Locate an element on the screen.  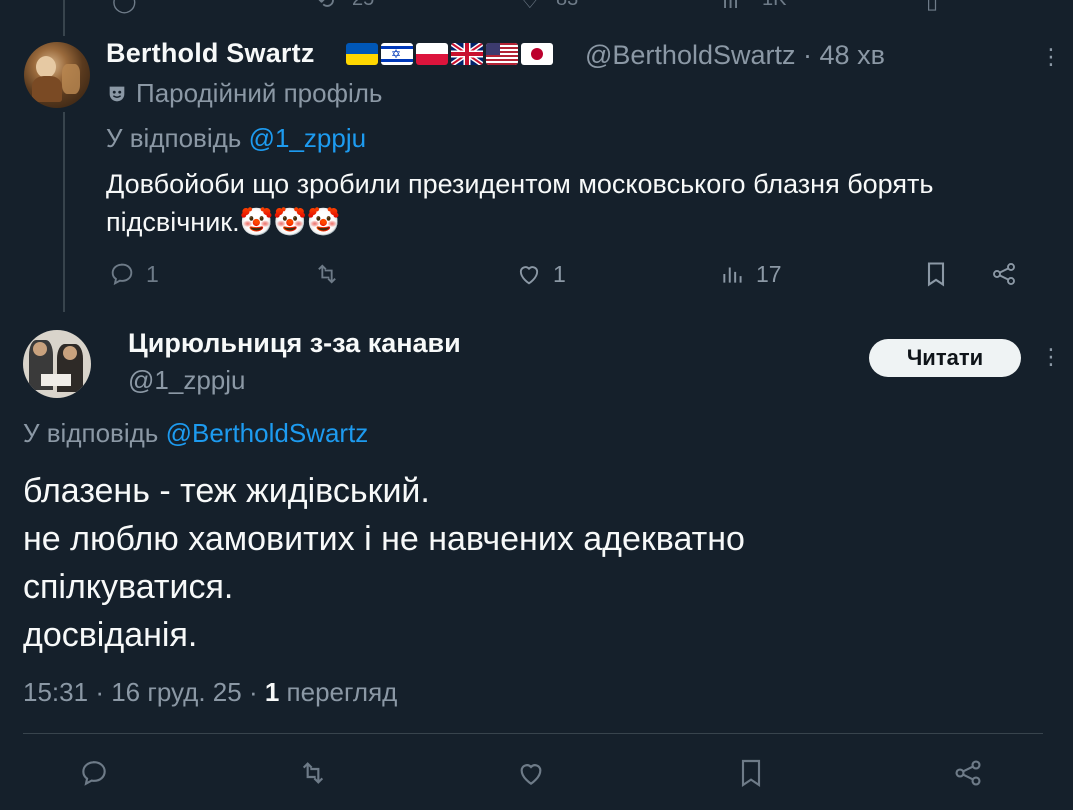
like-count: 83 is located at coordinates (567, 5).